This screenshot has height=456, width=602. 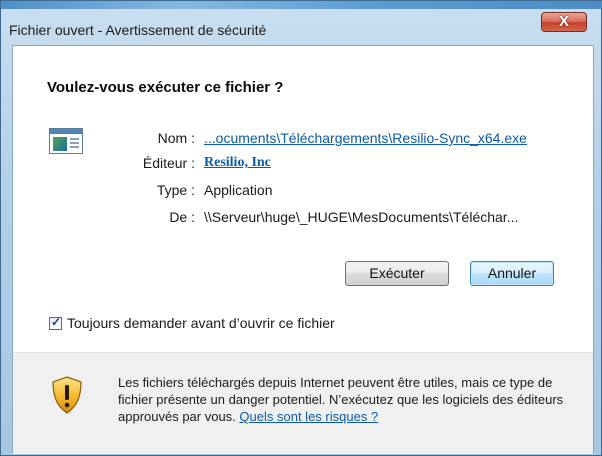 I want to click on background-window-strip, so click(x=301, y=5).